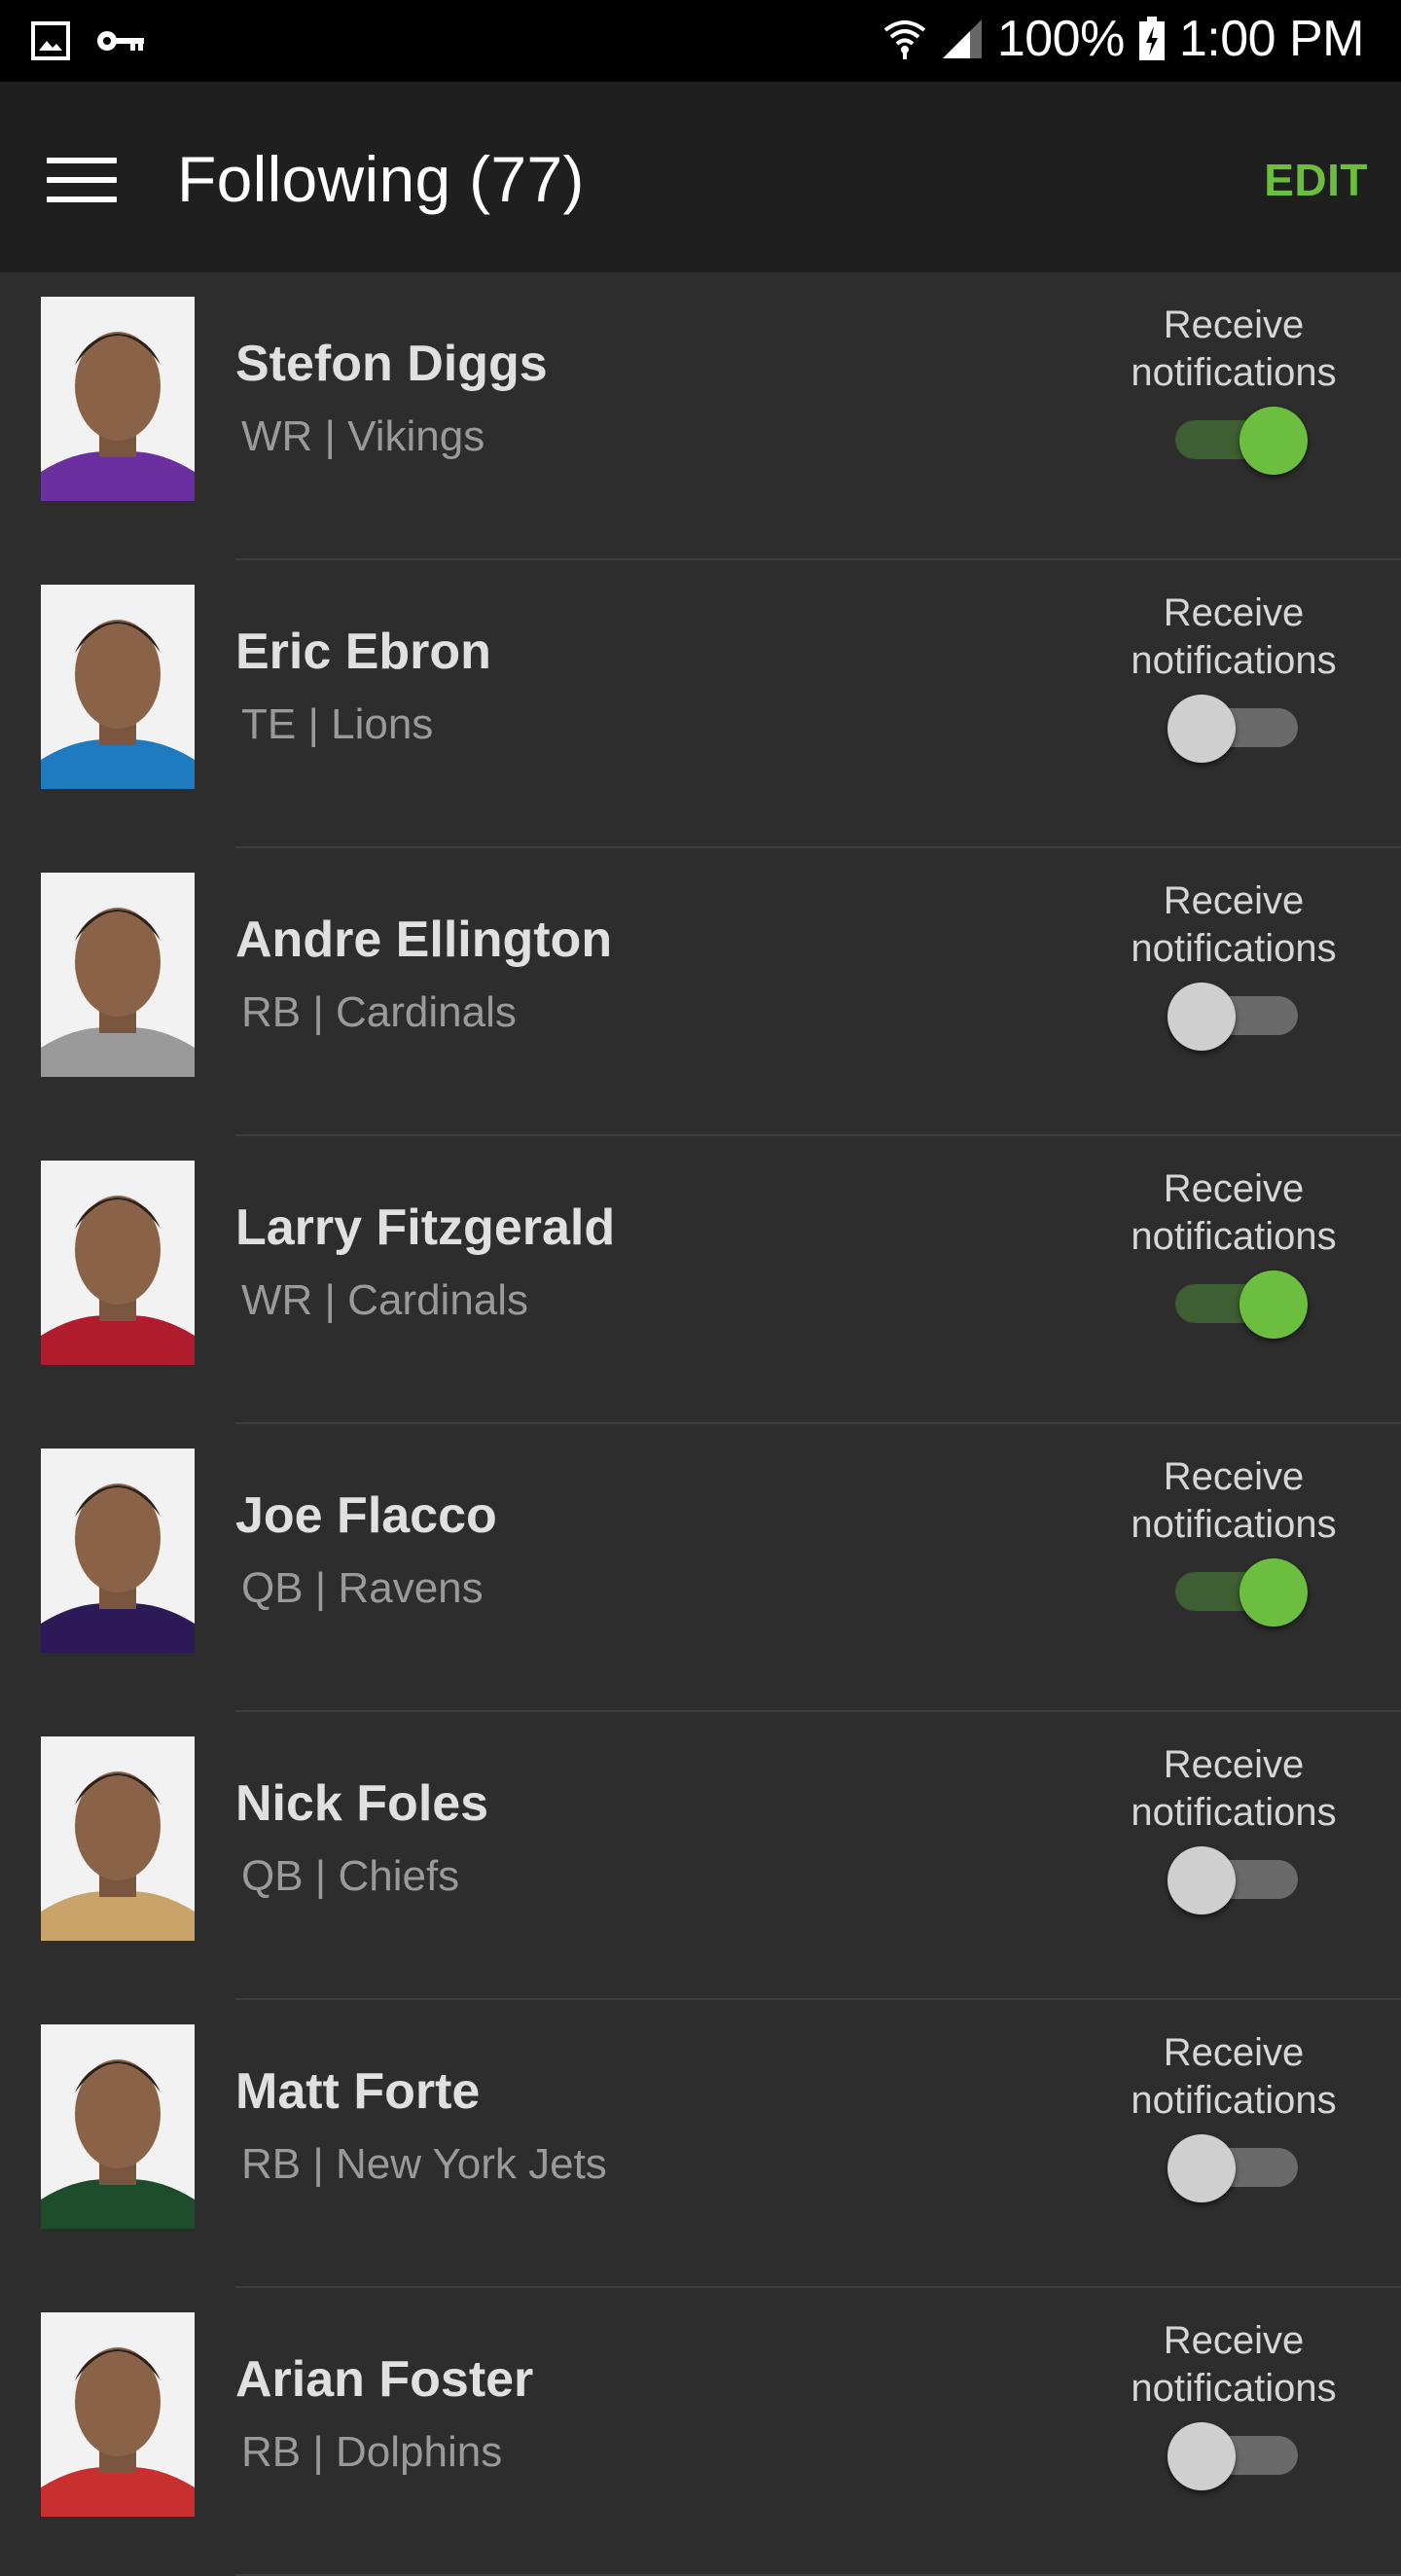  What do you see at coordinates (1061, 39) in the screenshot?
I see `battery-percent: 100%` at bounding box center [1061, 39].